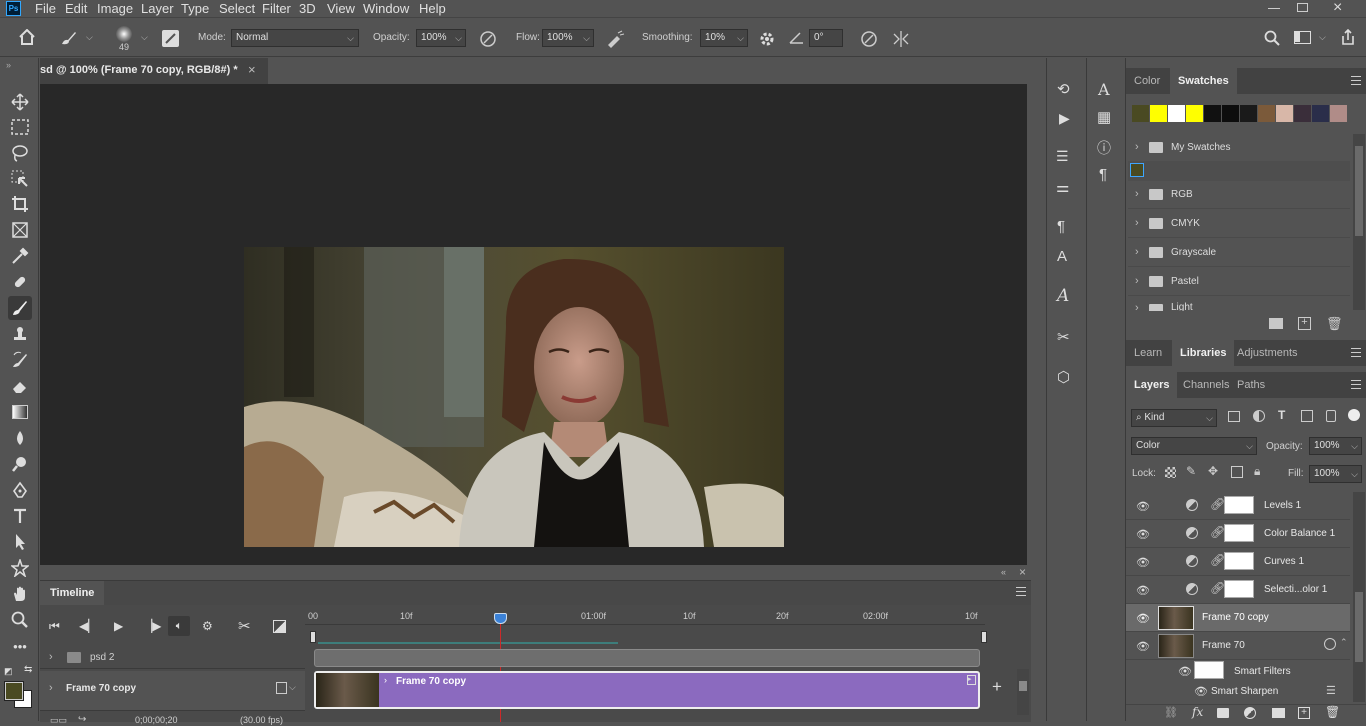  Describe the element at coordinates (20, 230) in the screenshot. I see `frame-tool-icon` at that location.